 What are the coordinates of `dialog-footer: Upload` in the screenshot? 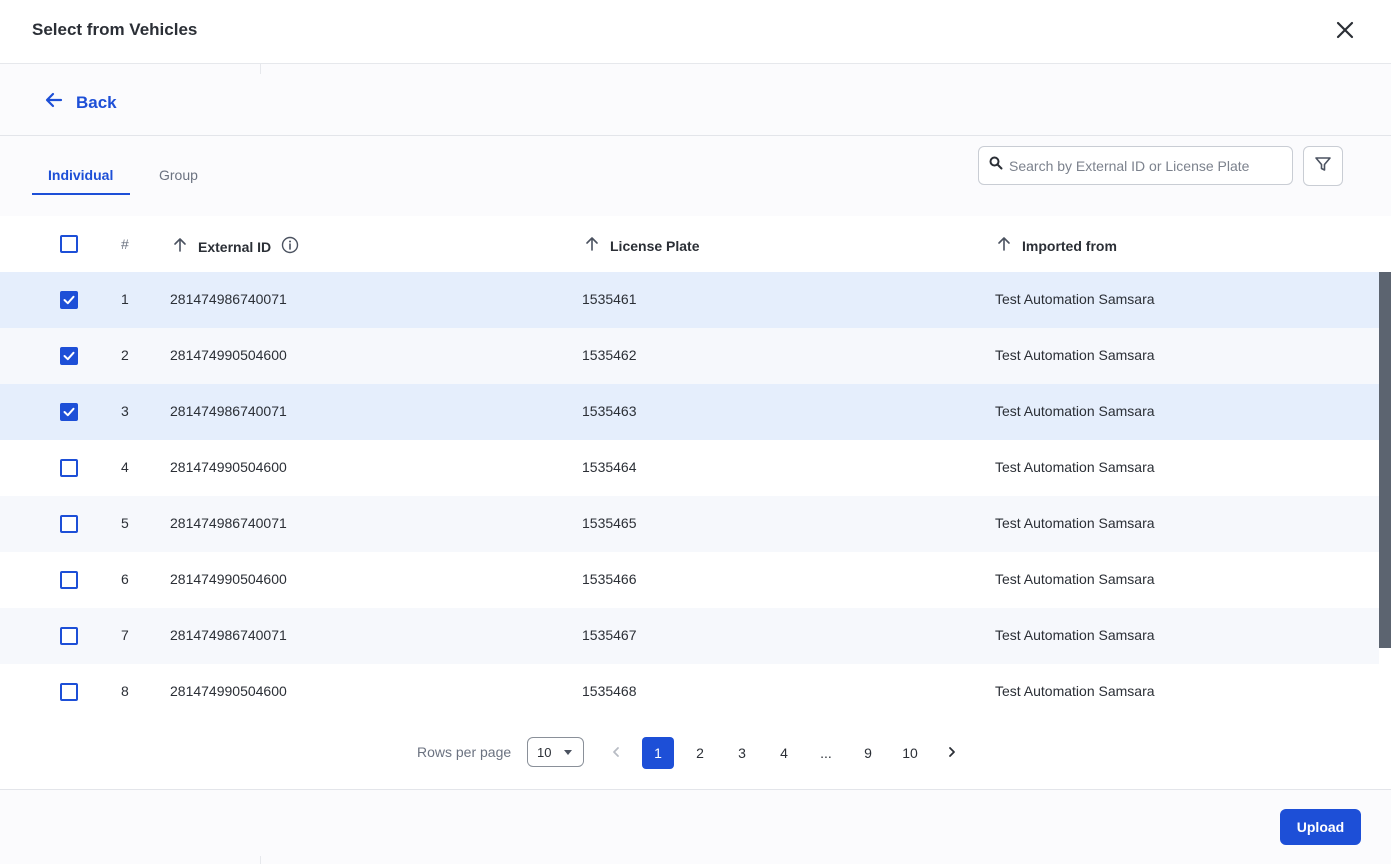 It's located at (695, 826).